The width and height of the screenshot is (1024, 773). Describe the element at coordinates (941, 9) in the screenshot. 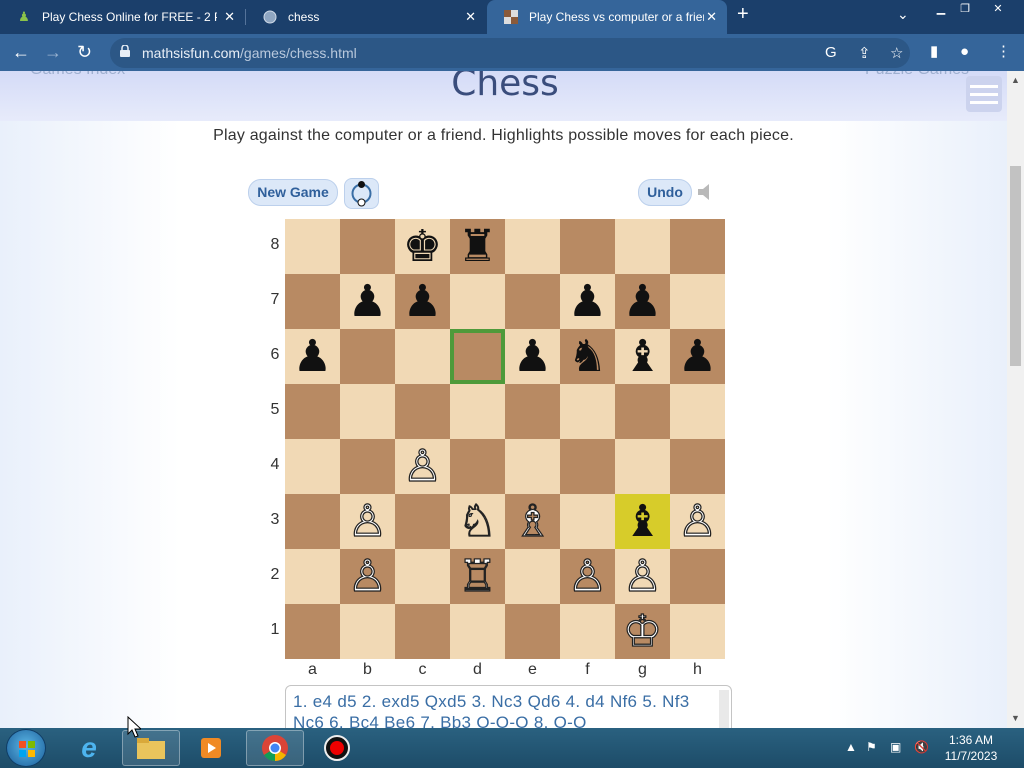

I see `minimize-button: ▁` at that location.